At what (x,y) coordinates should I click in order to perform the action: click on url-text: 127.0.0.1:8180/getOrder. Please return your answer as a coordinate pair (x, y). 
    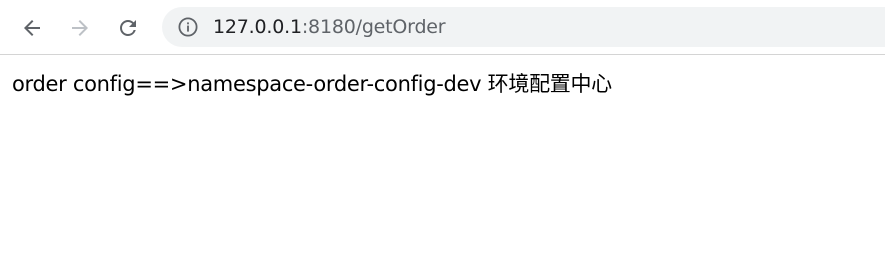
    Looking at the image, I should click on (329, 27).